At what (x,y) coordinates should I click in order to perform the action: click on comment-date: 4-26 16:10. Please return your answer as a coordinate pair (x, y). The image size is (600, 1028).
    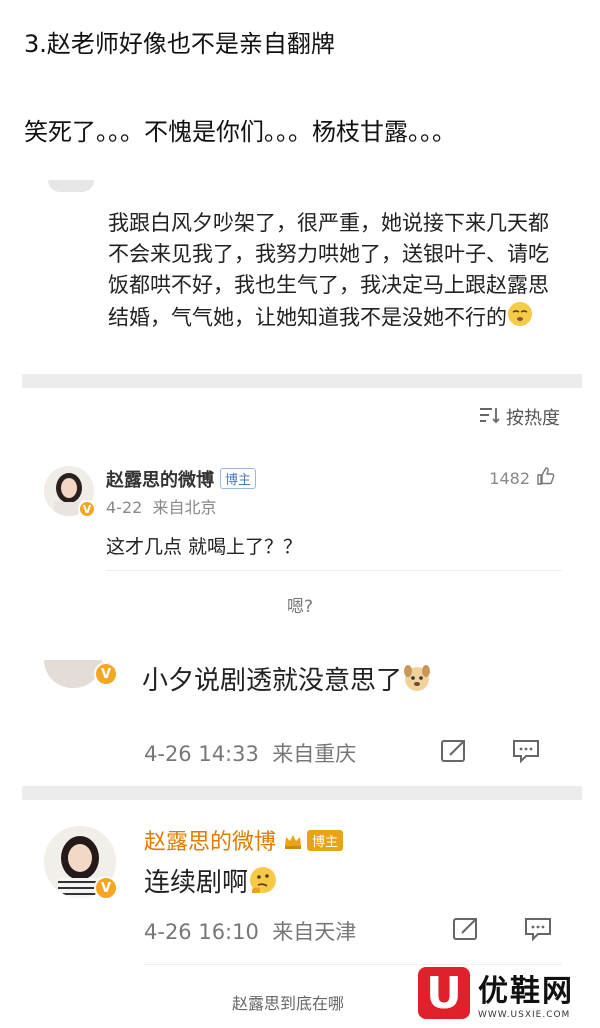
    Looking at the image, I should click on (201, 932).